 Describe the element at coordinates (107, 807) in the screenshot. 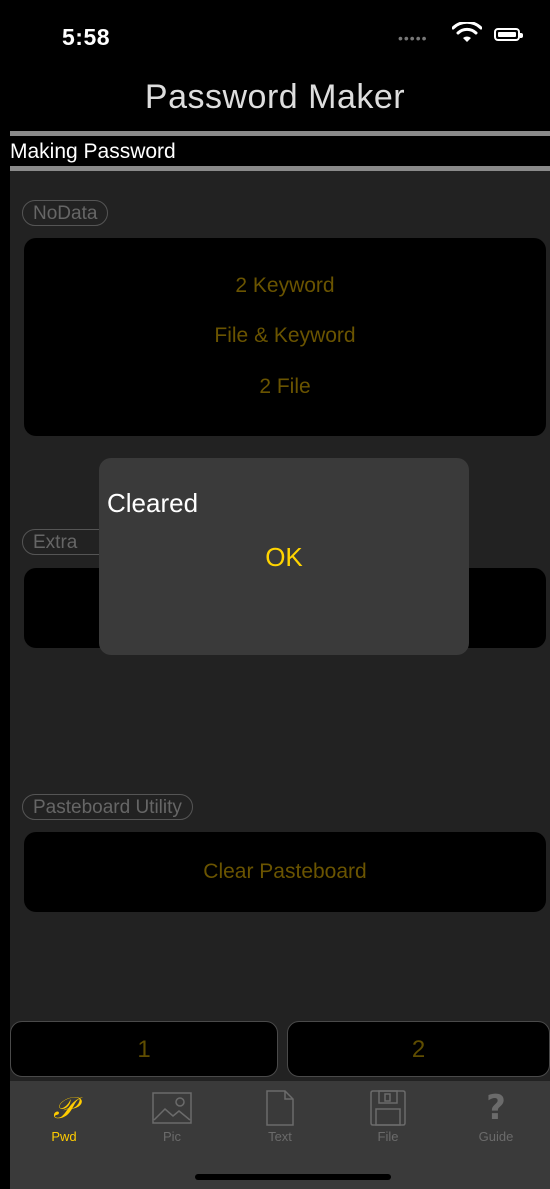

I see `pasteboard-utility-badge: Pasteboard Utility` at that location.